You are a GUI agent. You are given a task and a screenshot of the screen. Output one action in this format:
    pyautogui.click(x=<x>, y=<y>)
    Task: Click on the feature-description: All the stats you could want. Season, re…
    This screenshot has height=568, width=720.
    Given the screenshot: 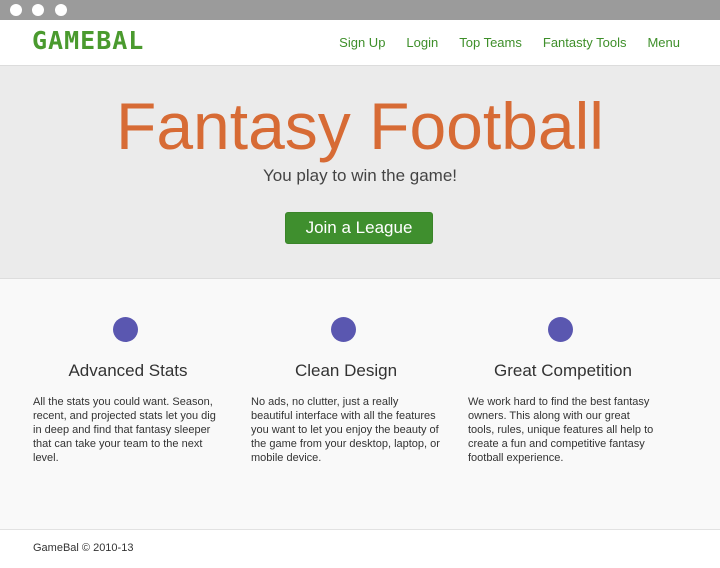 What is the action you would take?
    pyautogui.click(x=124, y=430)
    